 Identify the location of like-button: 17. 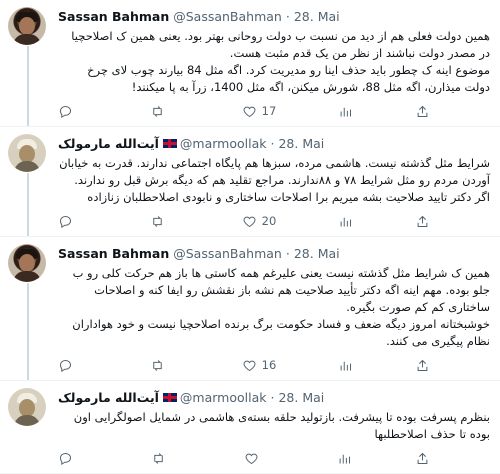
(259, 111).